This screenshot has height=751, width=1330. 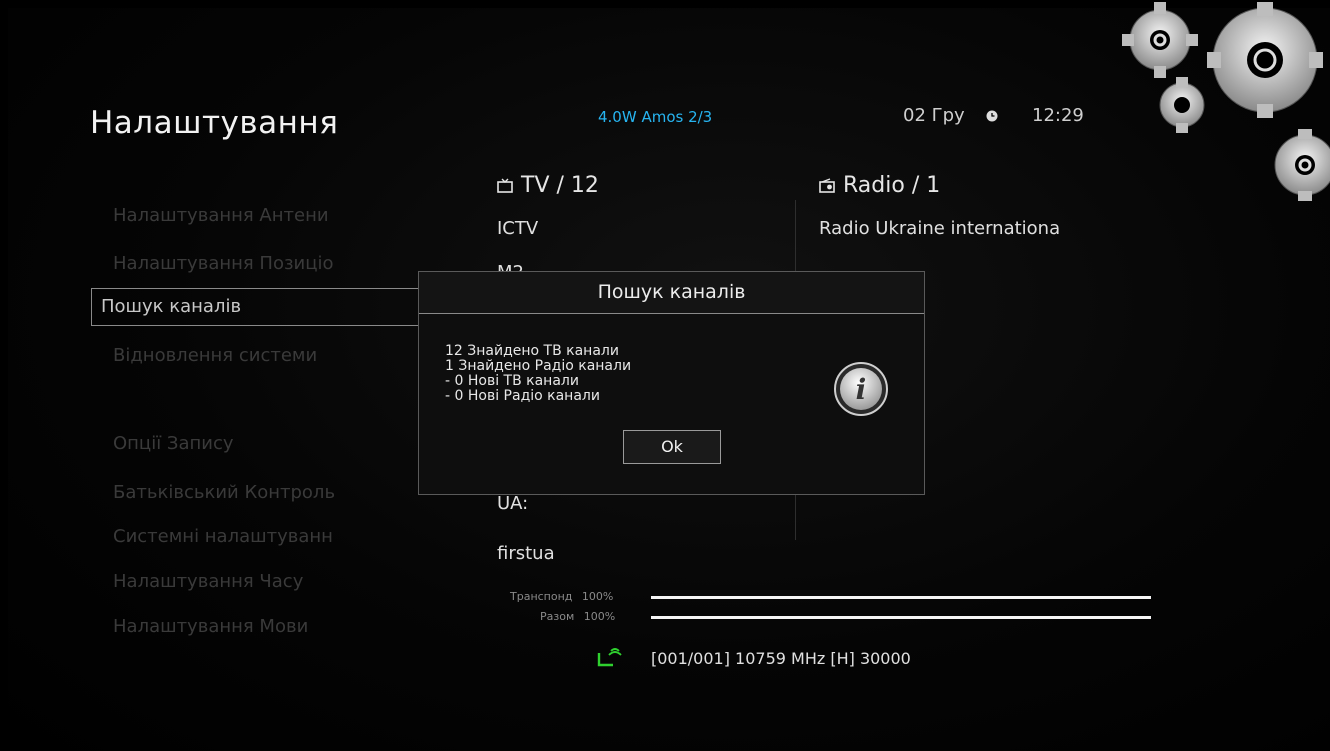 What do you see at coordinates (115, 169) in the screenshot?
I see `menu-ghost-row` at bounding box center [115, 169].